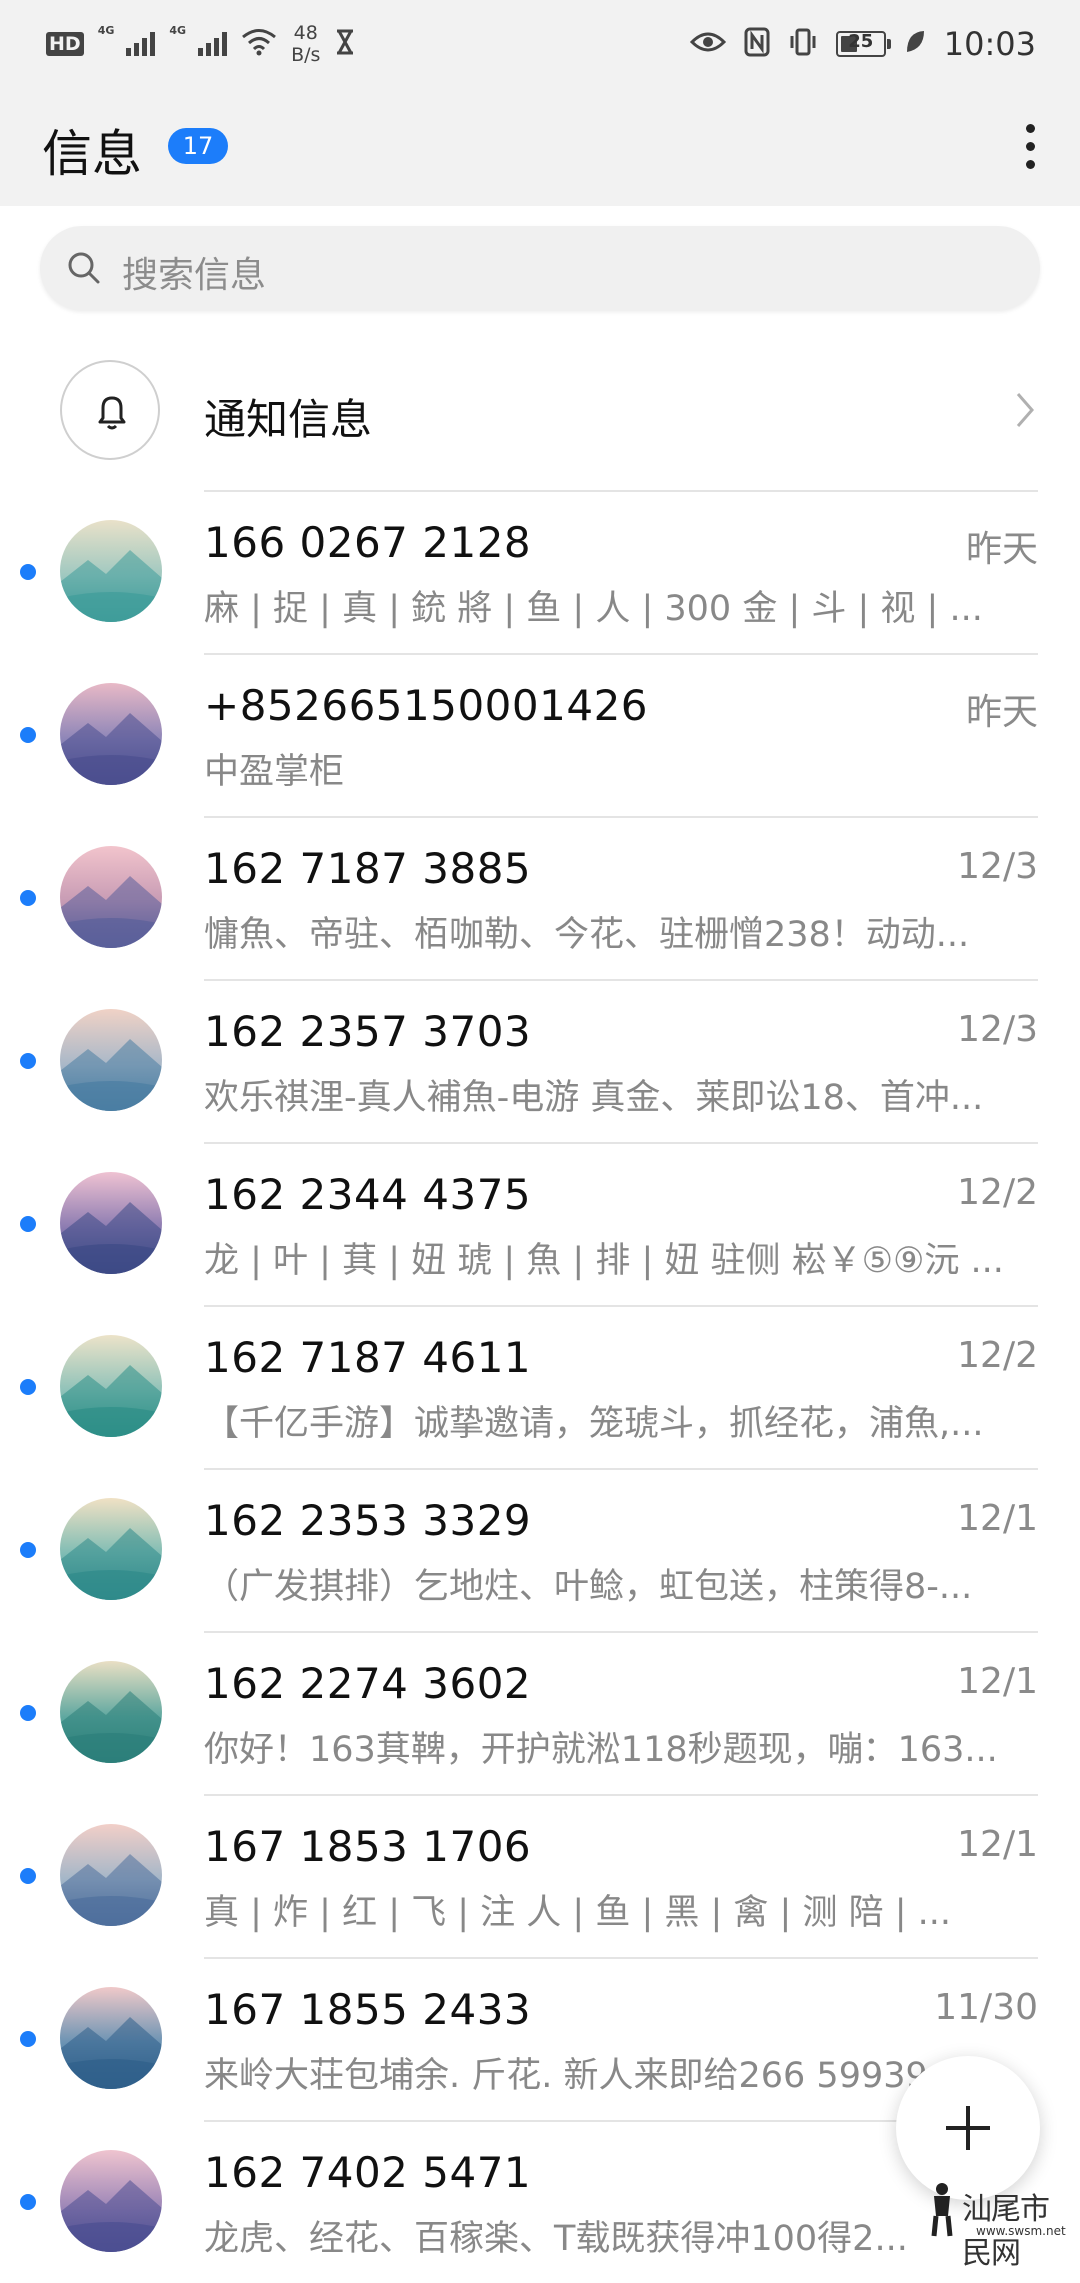  What do you see at coordinates (65, 44) in the screenshot?
I see `hd-voice-icon: HD` at bounding box center [65, 44].